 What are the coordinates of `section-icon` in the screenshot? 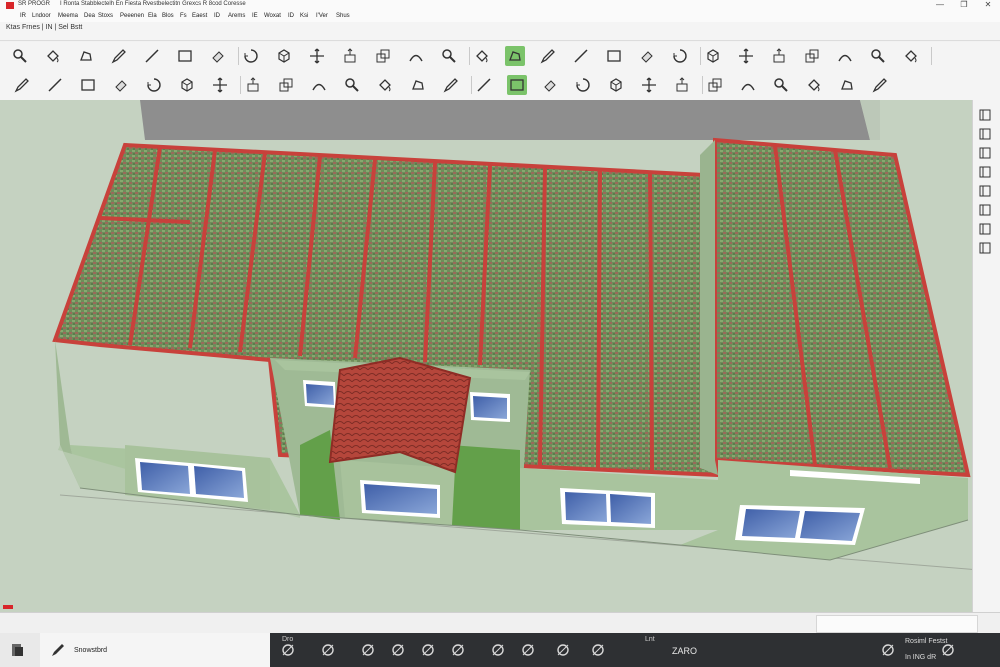 It's located at (449, 56).